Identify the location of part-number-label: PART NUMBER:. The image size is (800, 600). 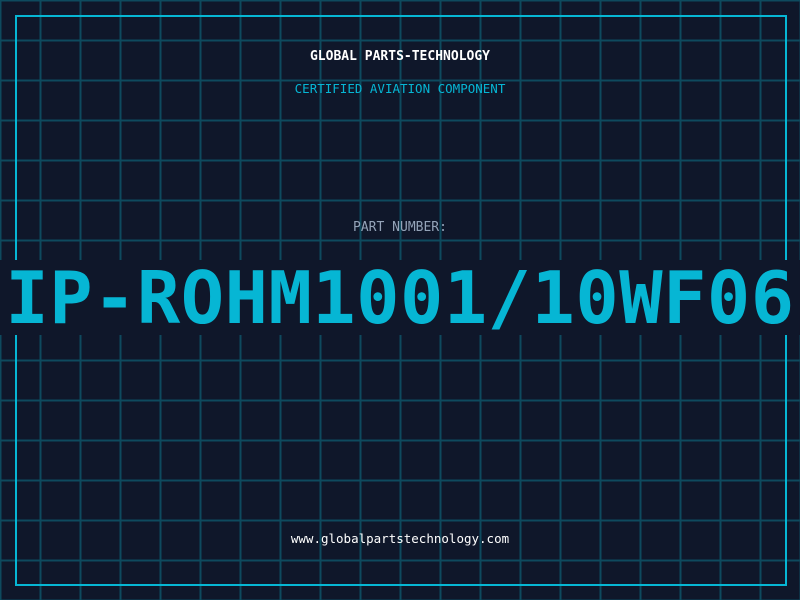
(400, 227).